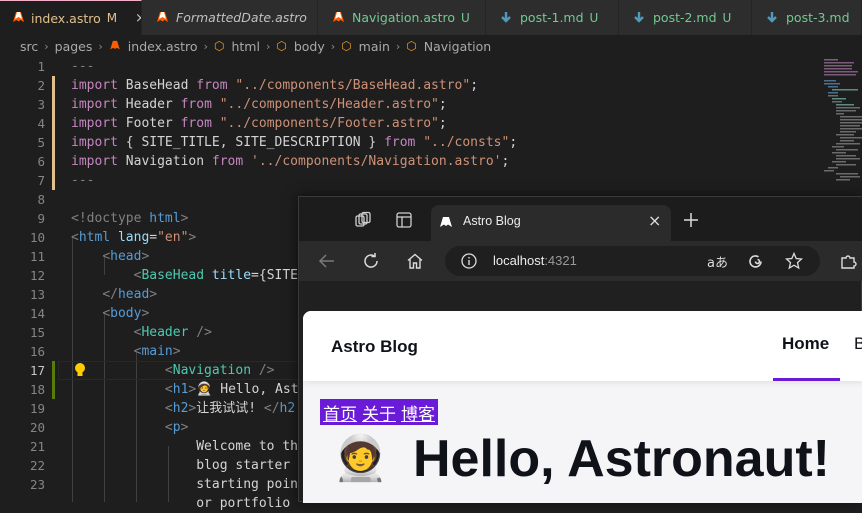  I want to click on code-text: blog starter t, so click(251, 465).